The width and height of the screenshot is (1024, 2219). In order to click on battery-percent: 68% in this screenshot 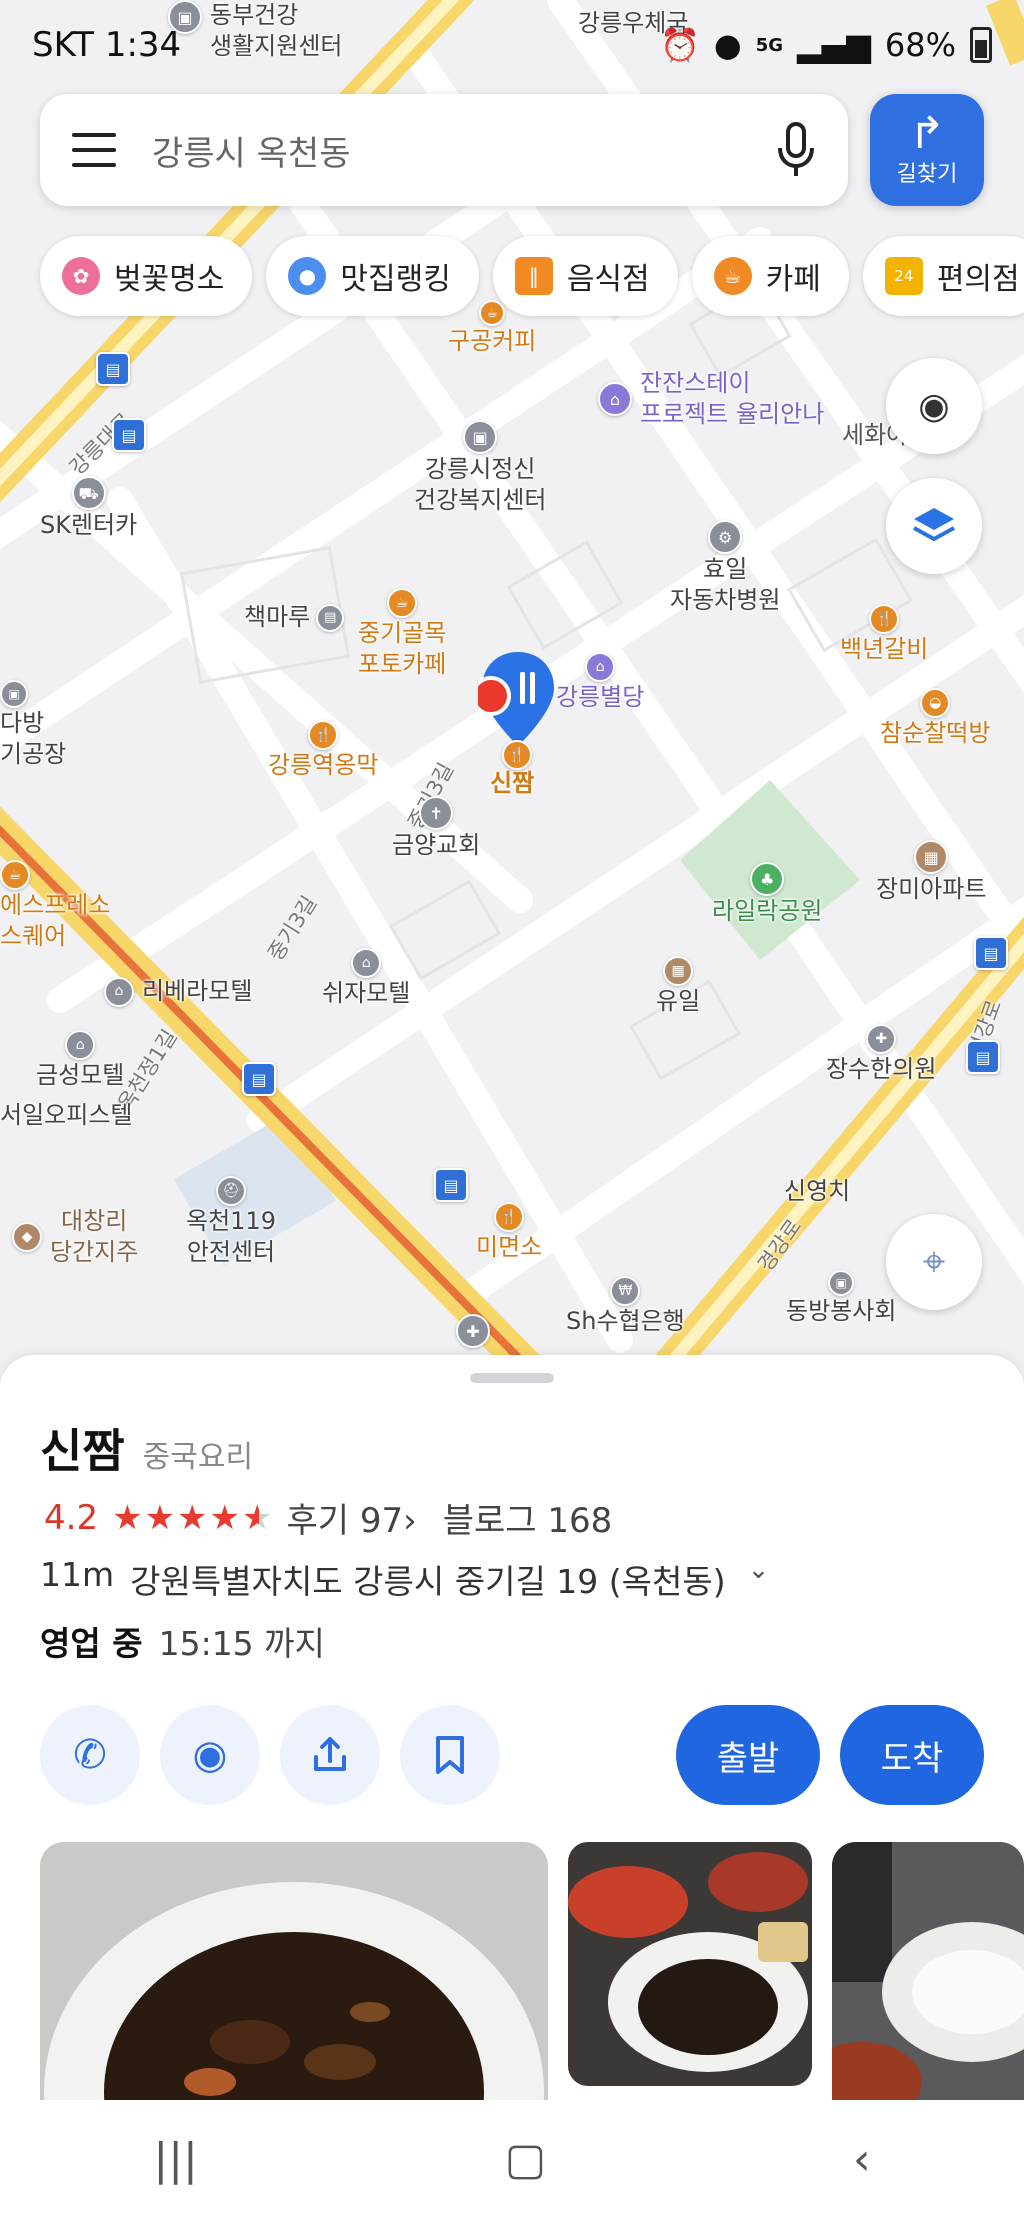, I will do `click(920, 45)`.